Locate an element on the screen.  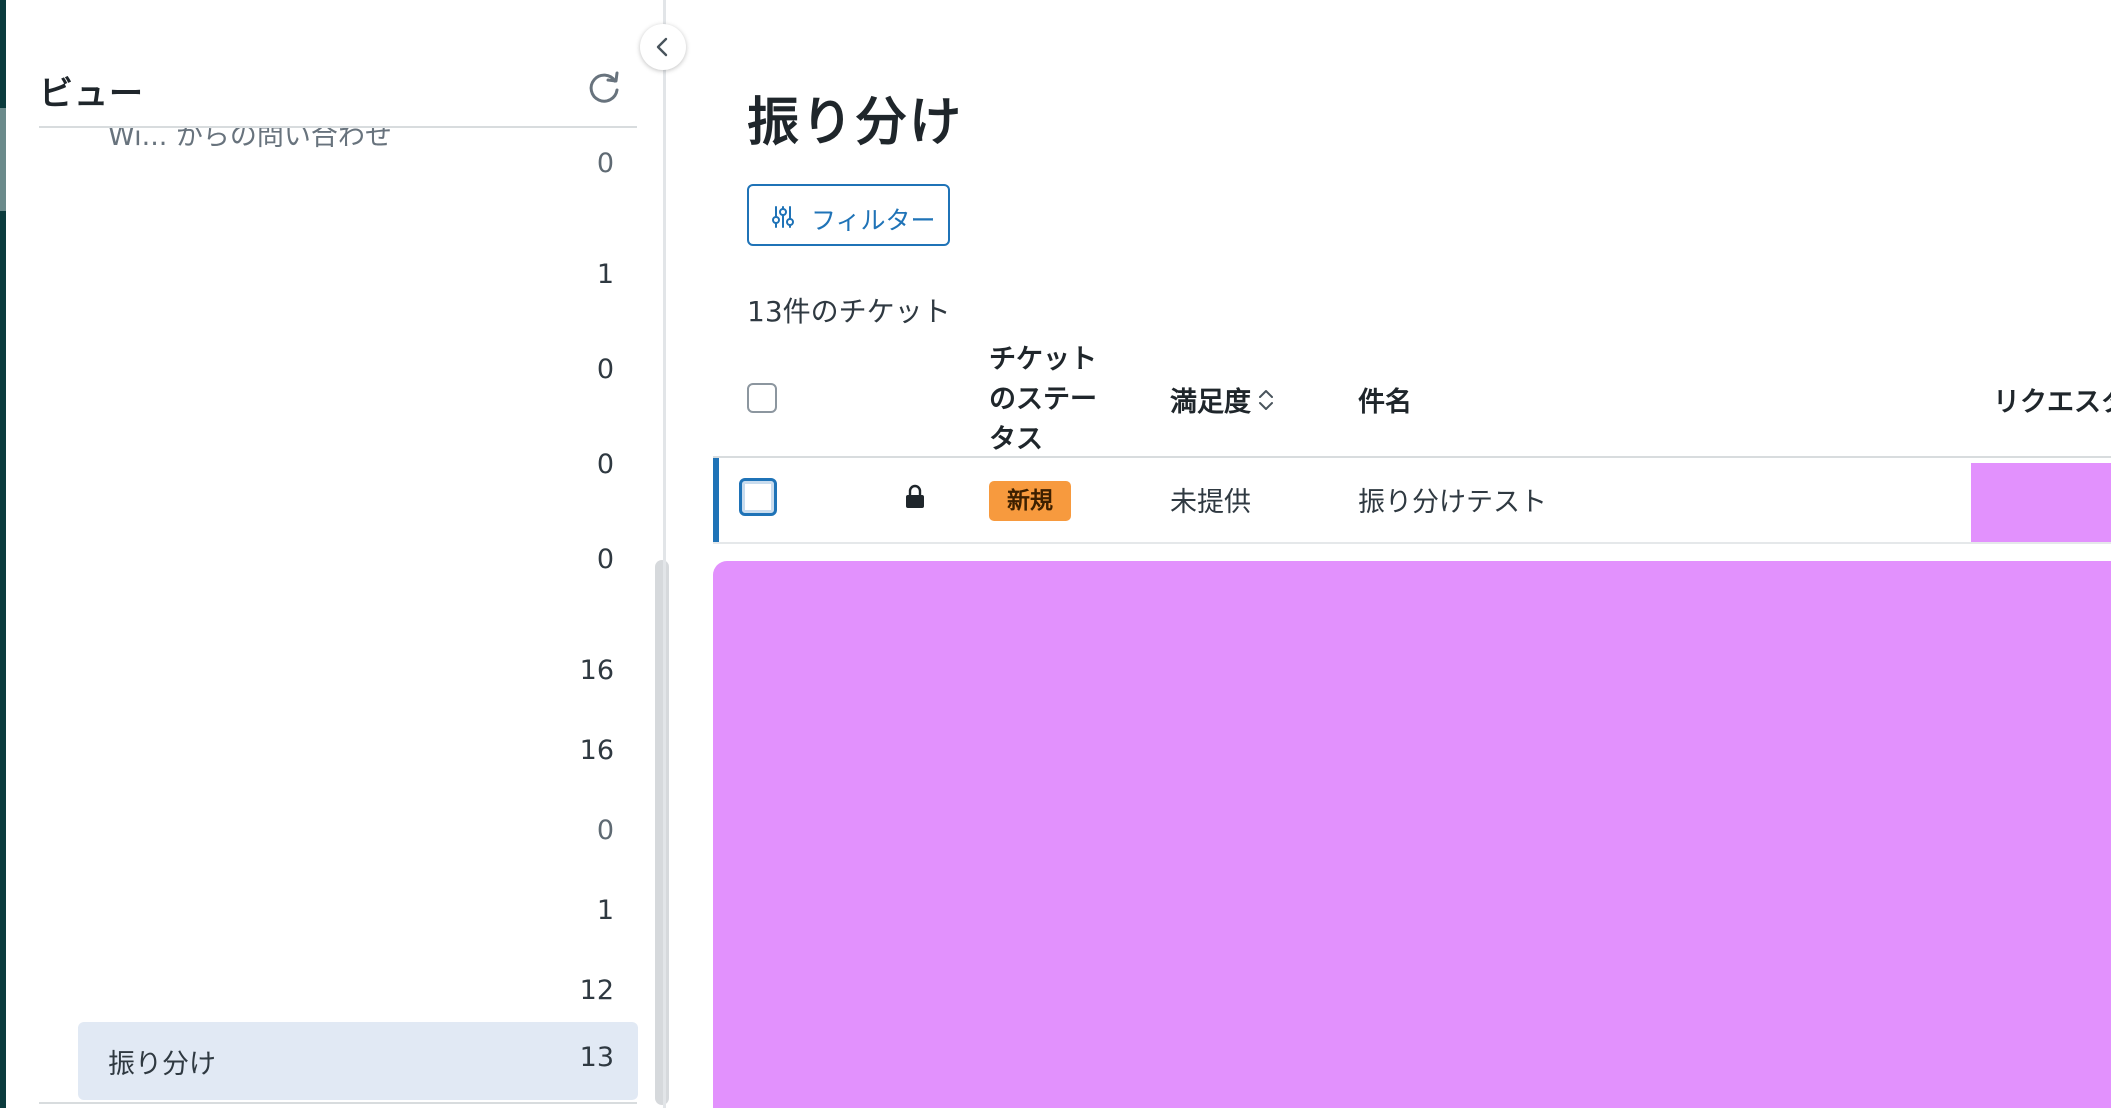
row-checkbox is located at coordinates (758, 497).